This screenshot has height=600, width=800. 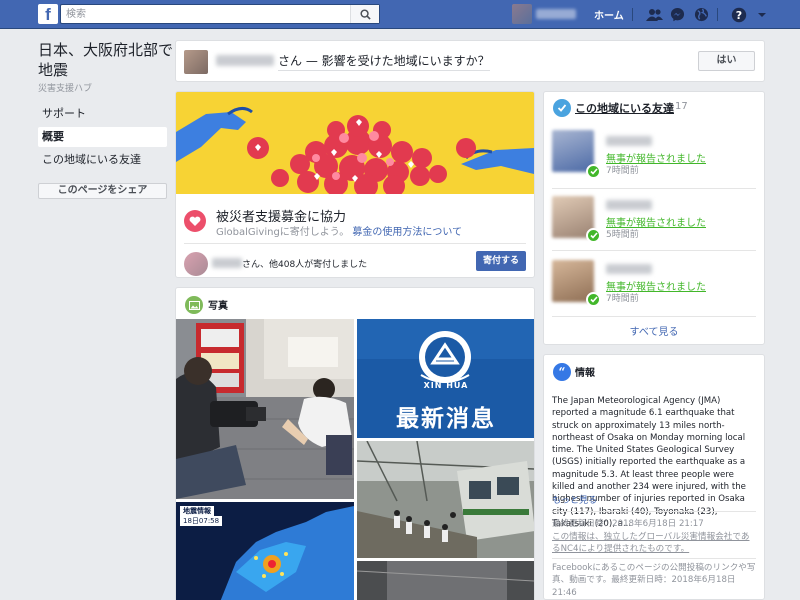 What do you see at coordinates (196, 264) in the screenshot?
I see `donor-avatar` at bounding box center [196, 264].